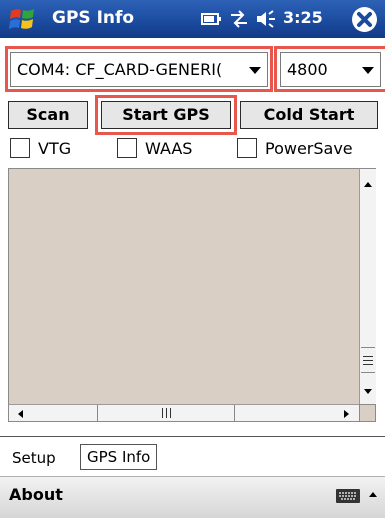  I want to click on vertical-scrollbar, so click(367, 286).